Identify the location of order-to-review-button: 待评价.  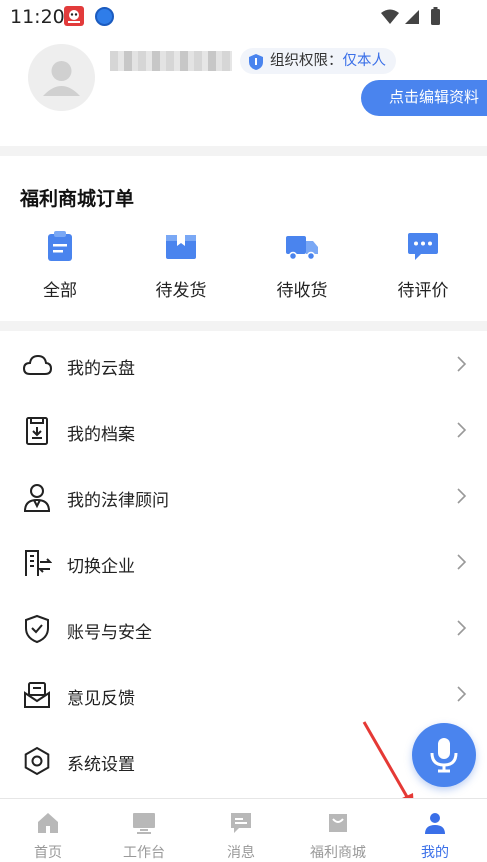
(423, 266).